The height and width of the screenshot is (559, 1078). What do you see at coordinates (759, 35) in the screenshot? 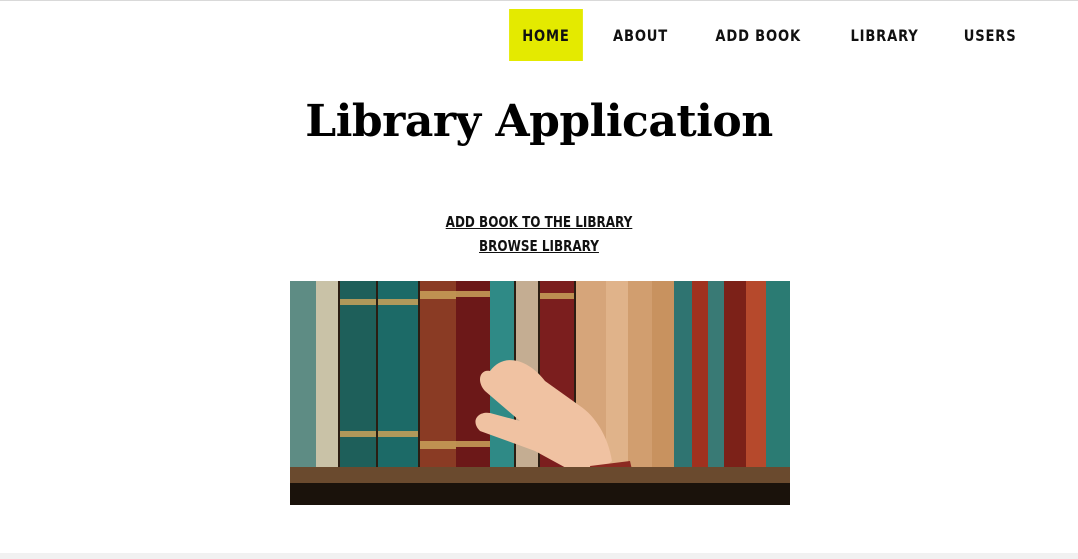
I see `nav-add-book-link: ADD BOOK` at bounding box center [759, 35].